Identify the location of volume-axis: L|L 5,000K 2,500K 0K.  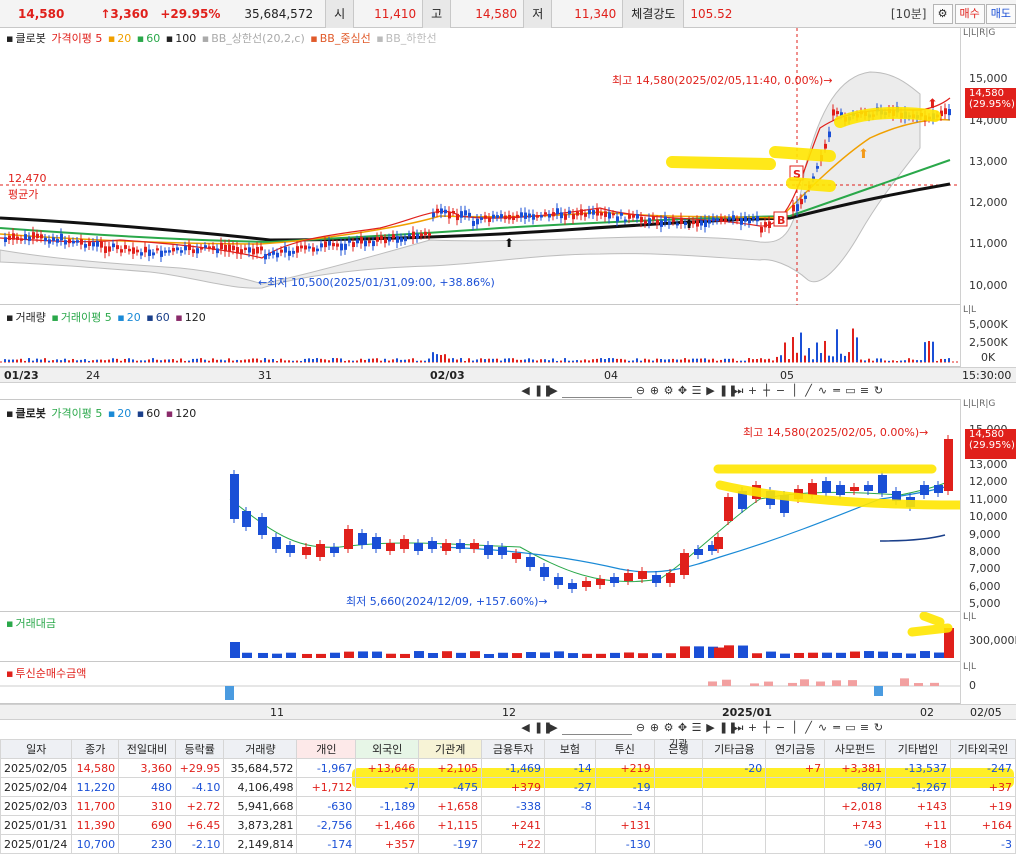
(988, 336).